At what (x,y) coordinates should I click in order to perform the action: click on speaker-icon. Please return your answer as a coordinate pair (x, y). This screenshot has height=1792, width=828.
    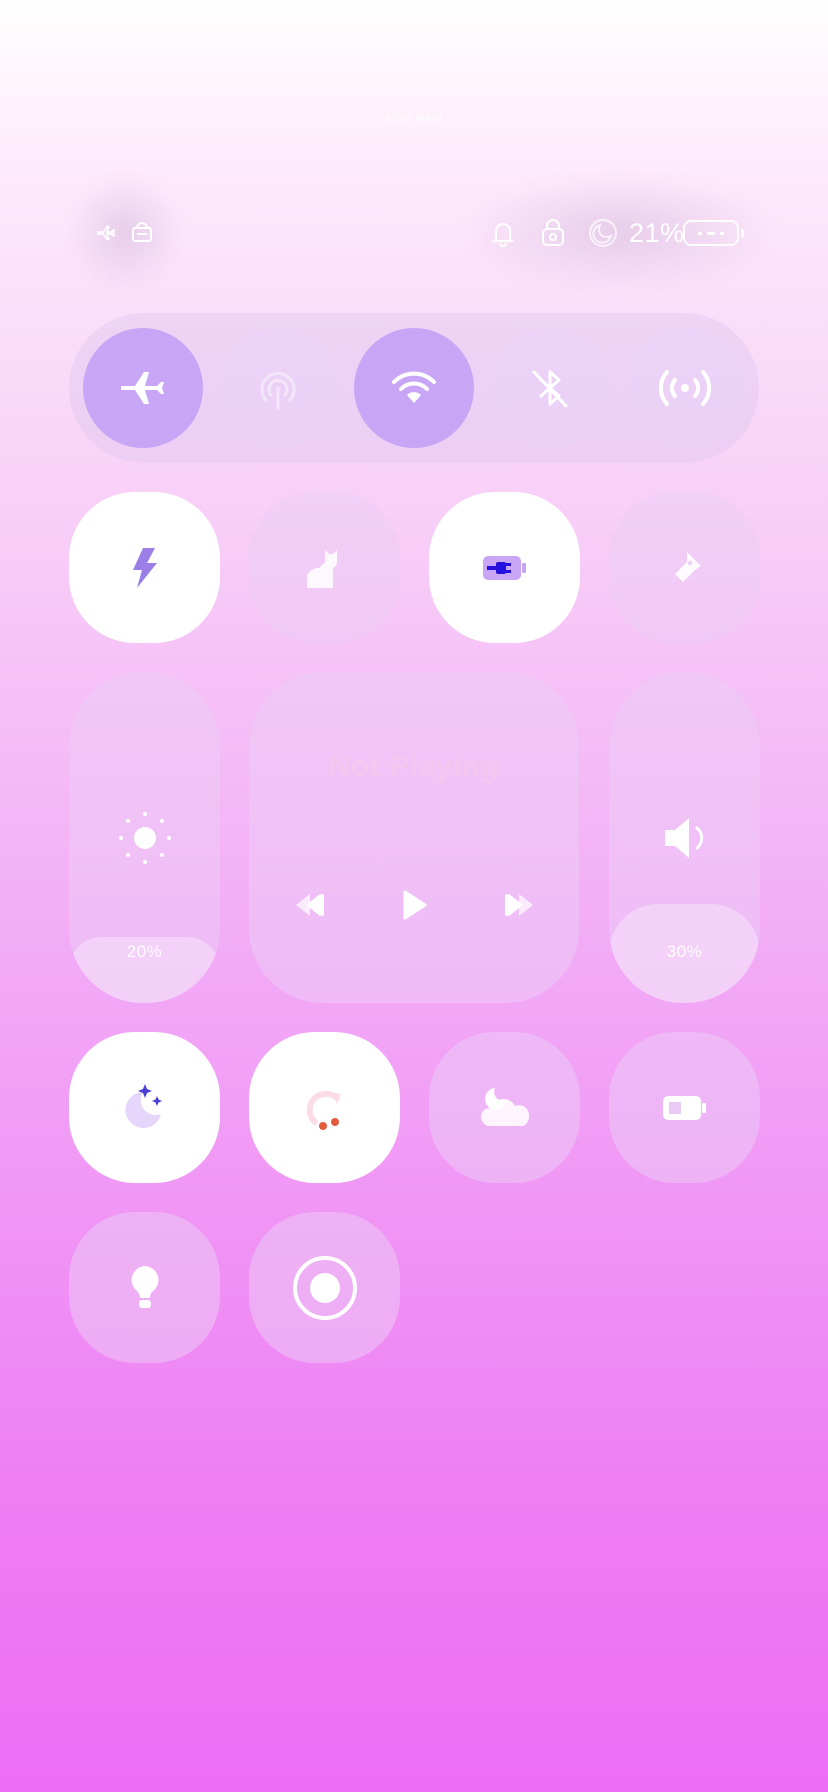
    Looking at the image, I should click on (684, 838).